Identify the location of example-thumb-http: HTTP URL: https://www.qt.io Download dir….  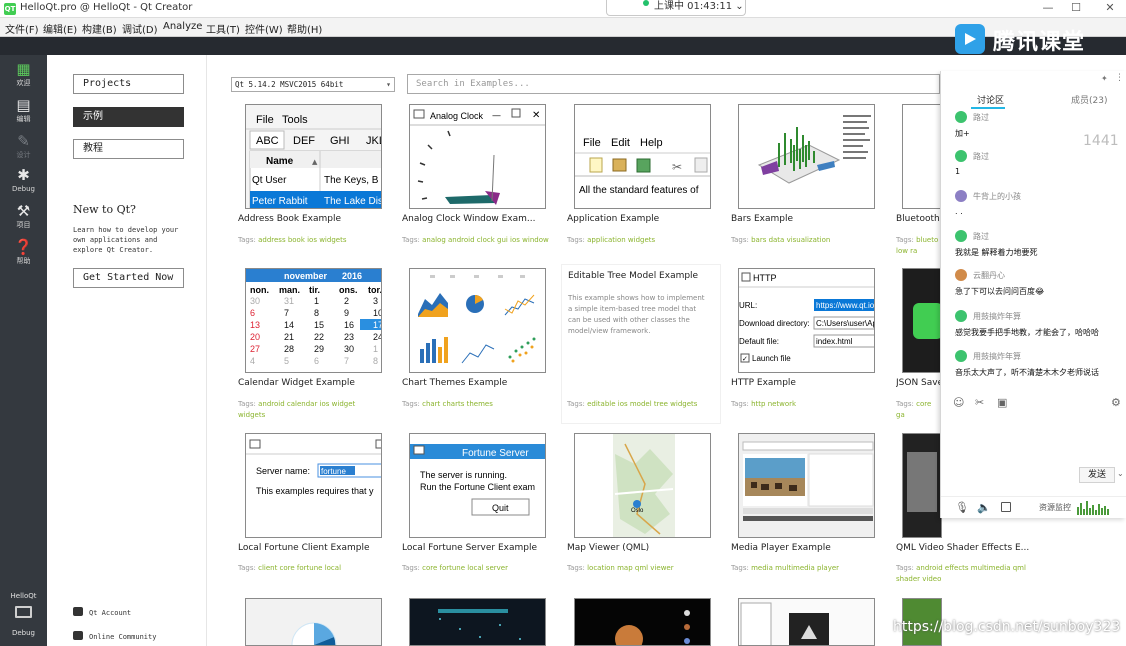
(806, 320).